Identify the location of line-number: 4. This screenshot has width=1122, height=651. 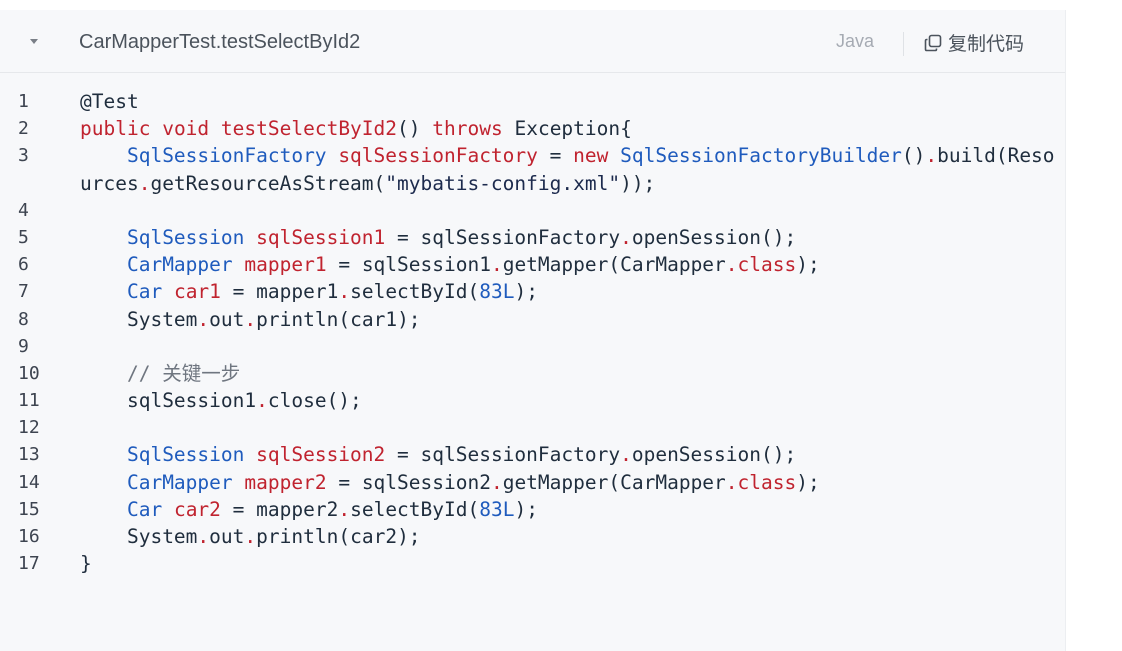
(23, 210).